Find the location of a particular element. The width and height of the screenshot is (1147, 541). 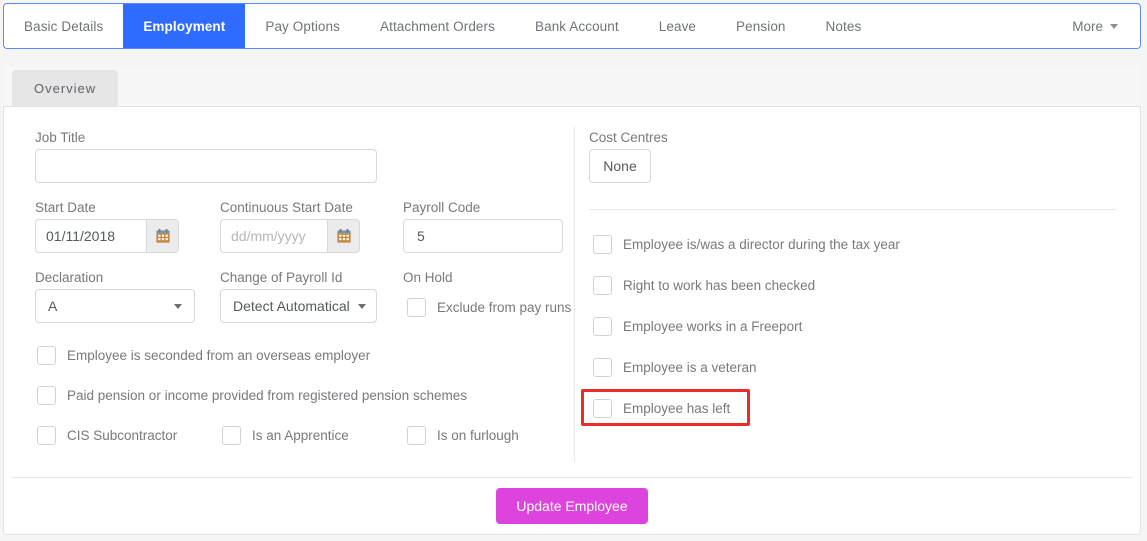

calendar-icon-button-continuous is located at coordinates (343, 236).